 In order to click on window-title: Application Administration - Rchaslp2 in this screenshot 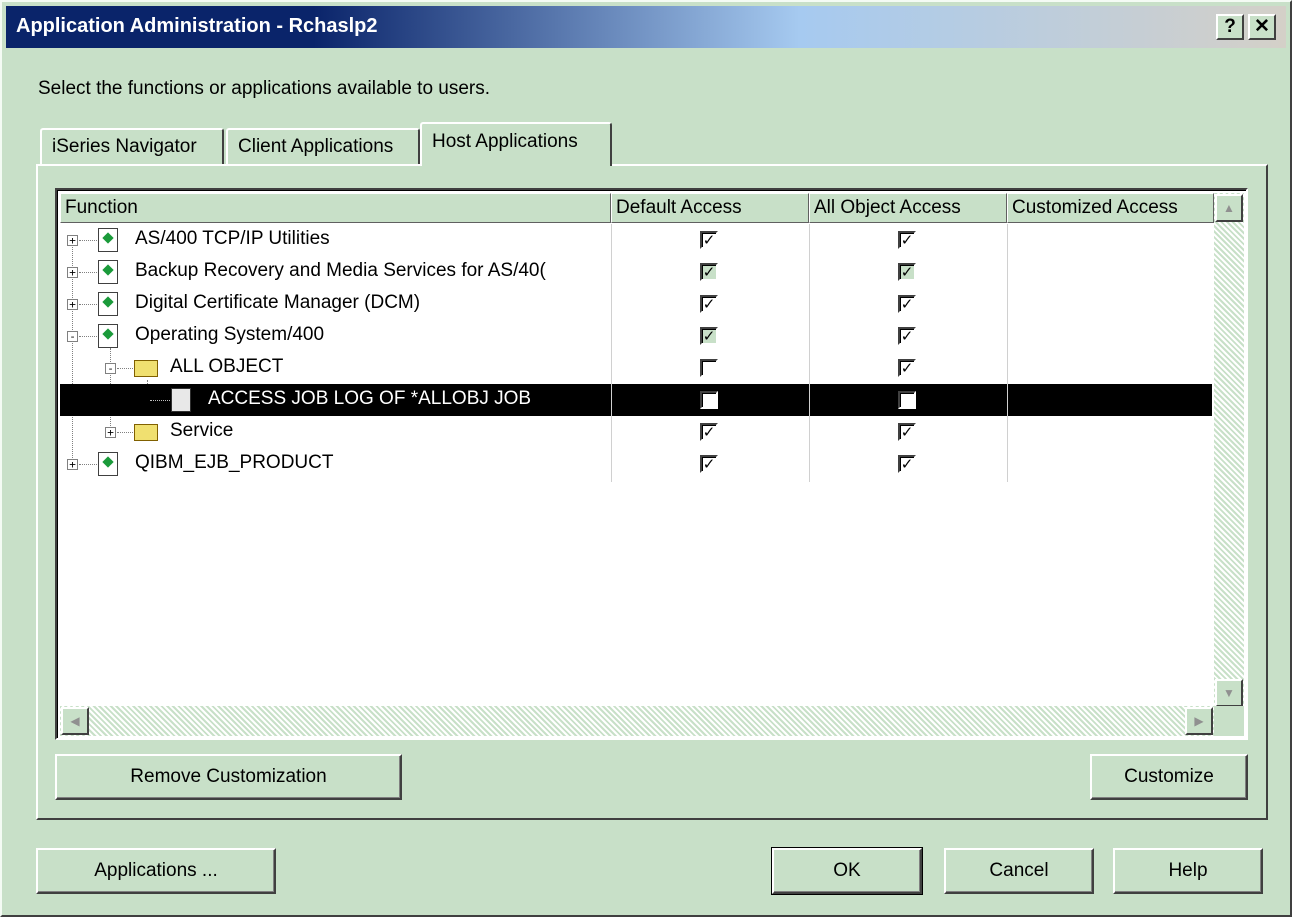, I will do `click(197, 26)`.